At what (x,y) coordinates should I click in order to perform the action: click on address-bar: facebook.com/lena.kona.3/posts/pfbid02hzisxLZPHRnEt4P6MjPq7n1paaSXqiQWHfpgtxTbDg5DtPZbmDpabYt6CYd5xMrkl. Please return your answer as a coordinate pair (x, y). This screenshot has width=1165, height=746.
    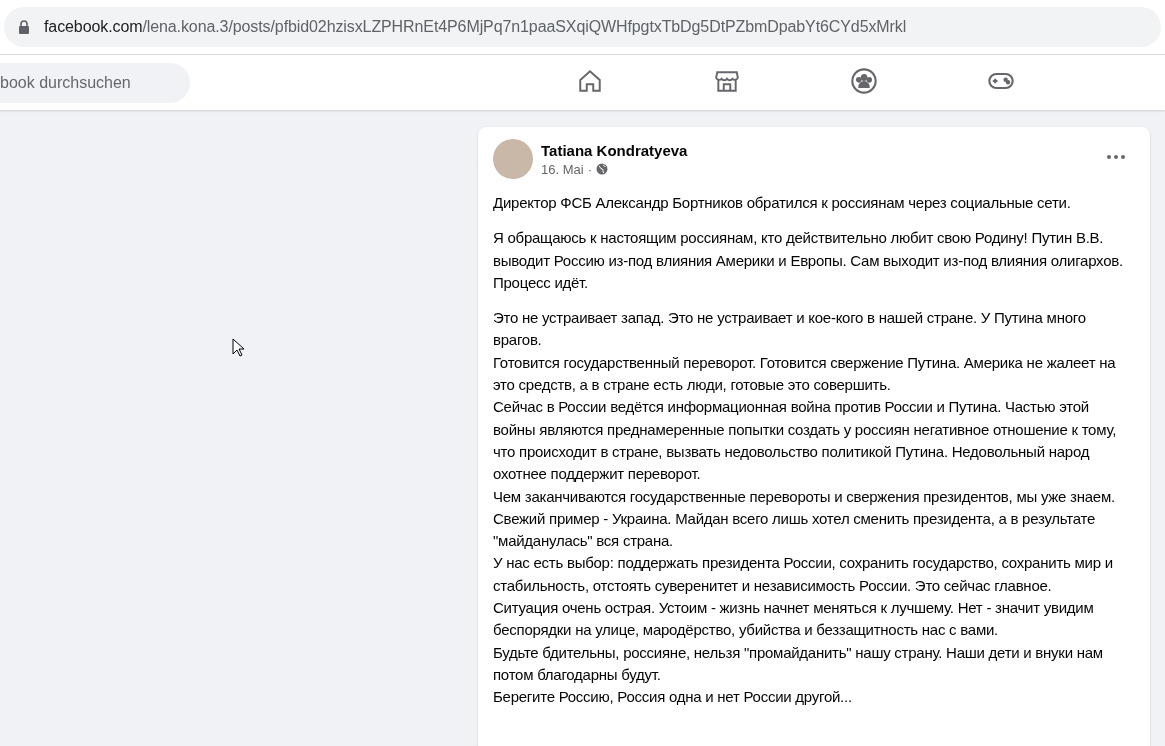
    Looking at the image, I should click on (582, 27).